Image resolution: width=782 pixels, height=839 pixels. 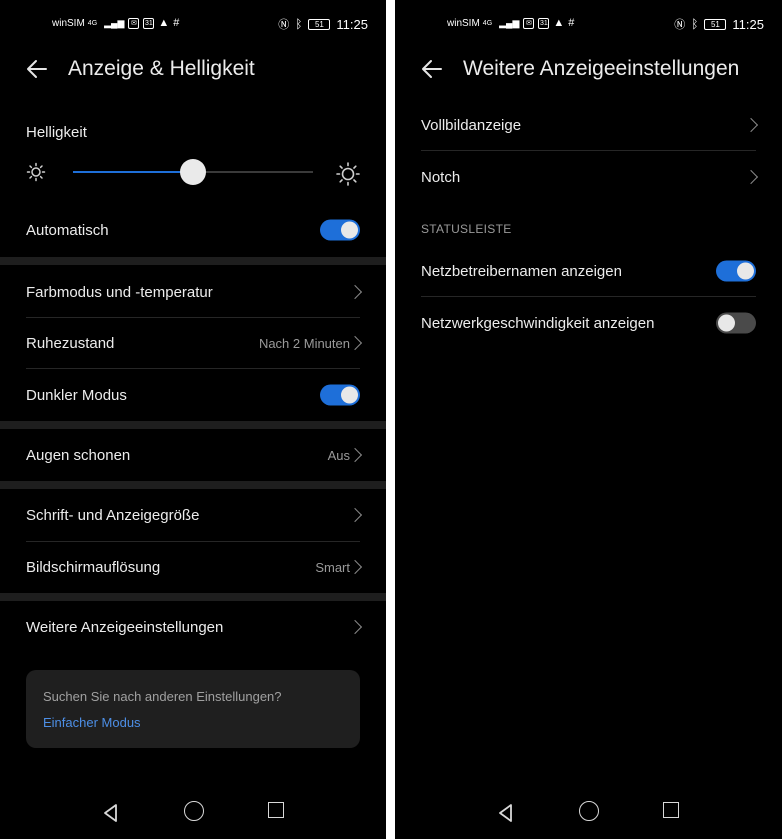 I want to click on slider-thumb, so click(x=193, y=172).